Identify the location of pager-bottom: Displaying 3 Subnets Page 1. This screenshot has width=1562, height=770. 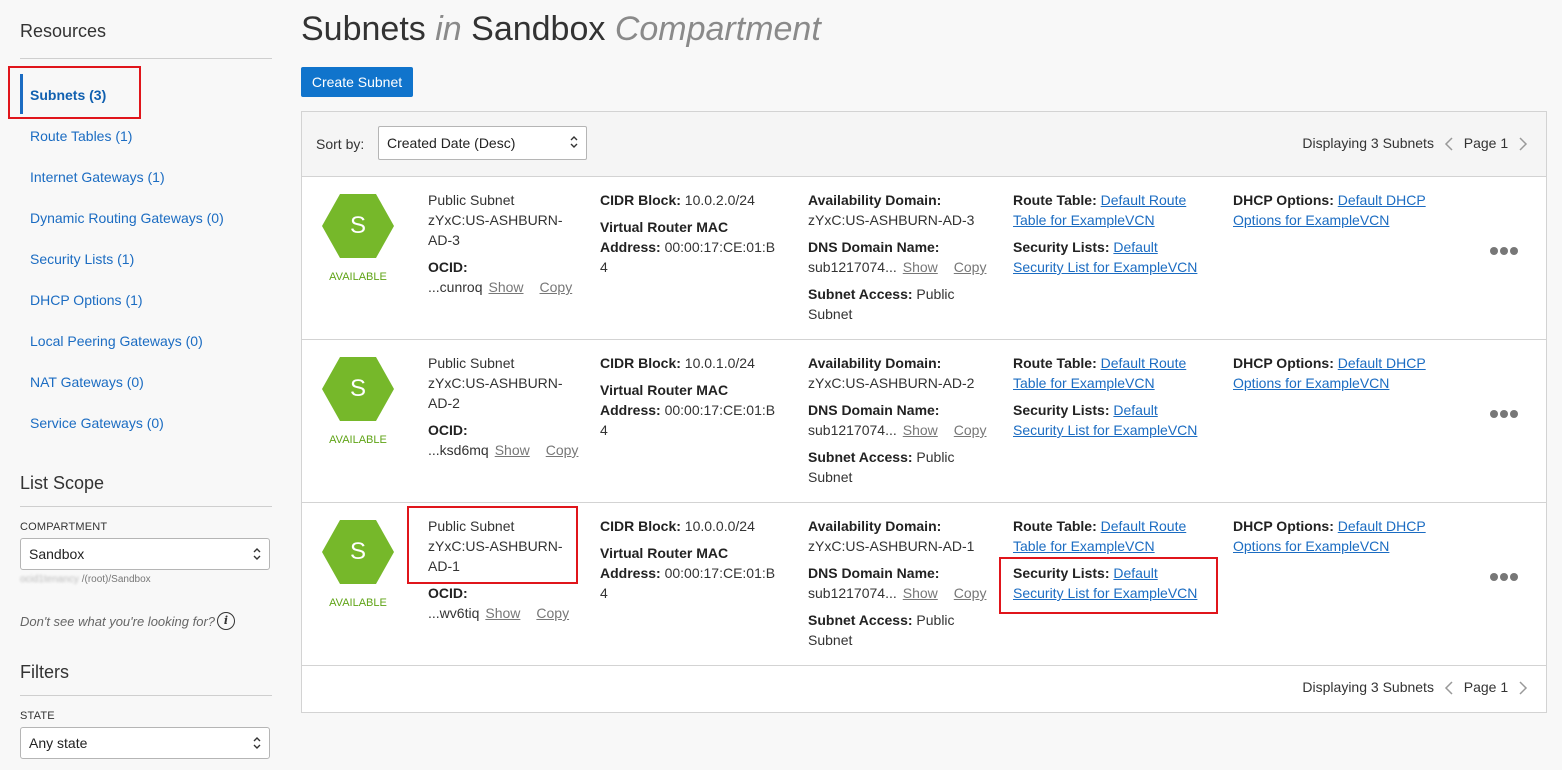
(1418, 687).